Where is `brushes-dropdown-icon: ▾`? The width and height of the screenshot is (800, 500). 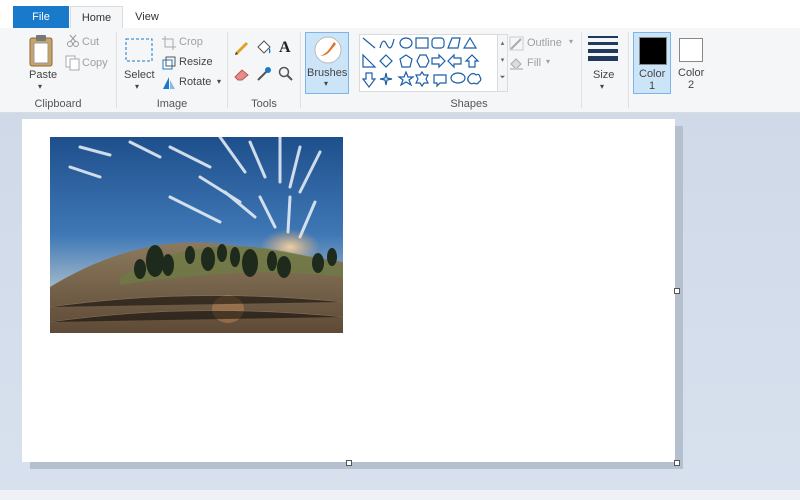 brushes-dropdown-icon: ▾ is located at coordinates (326, 83).